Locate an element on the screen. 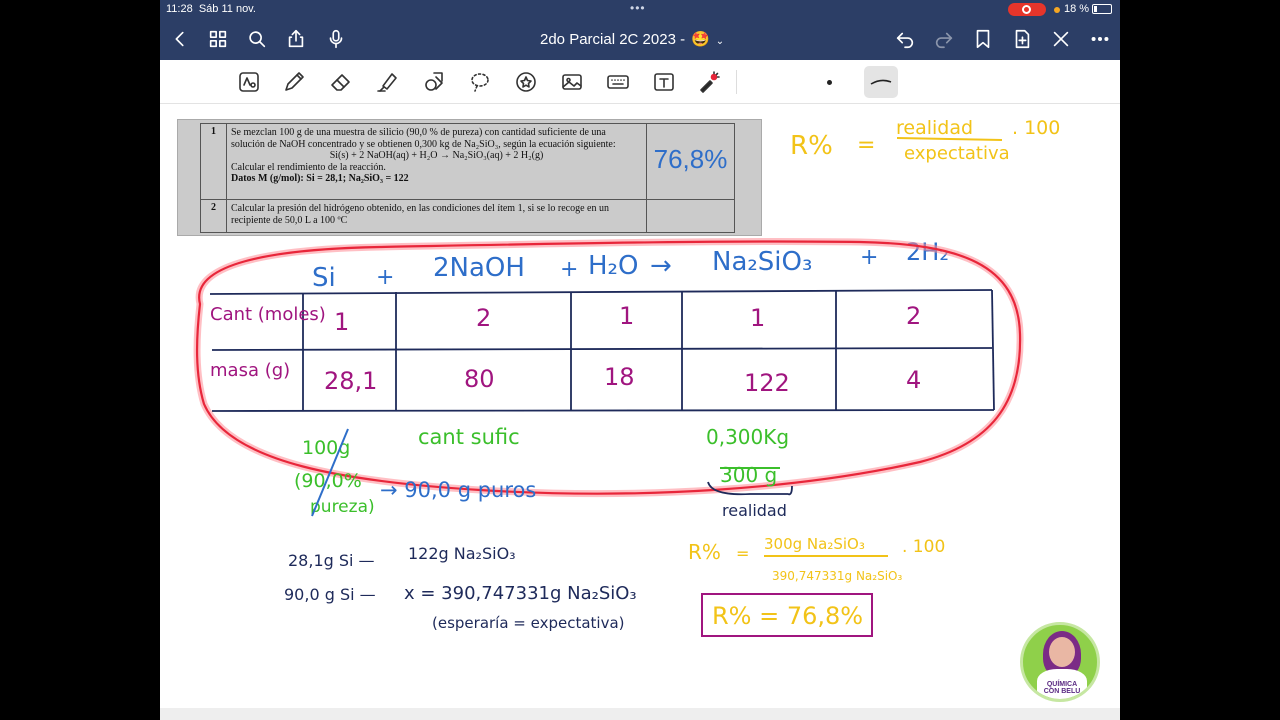  calc-line2-left: 90,0 g Si — is located at coordinates (330, 594).